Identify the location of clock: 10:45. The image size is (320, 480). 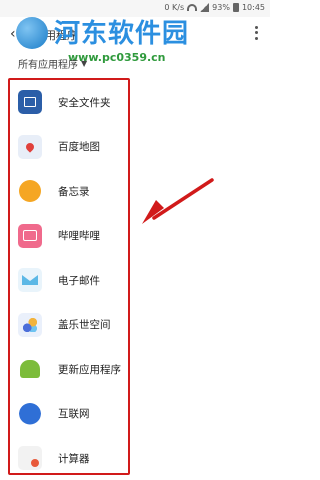
(253, 7).